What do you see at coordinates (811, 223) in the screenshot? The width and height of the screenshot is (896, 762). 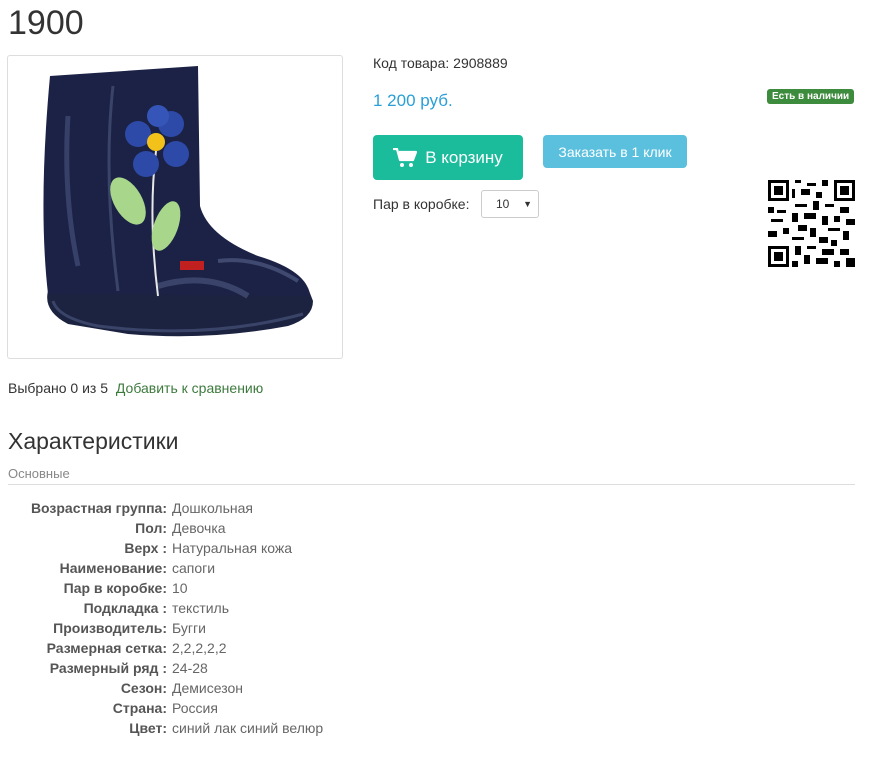 I see `qr-code-icon` at bounding box center [811, 223].